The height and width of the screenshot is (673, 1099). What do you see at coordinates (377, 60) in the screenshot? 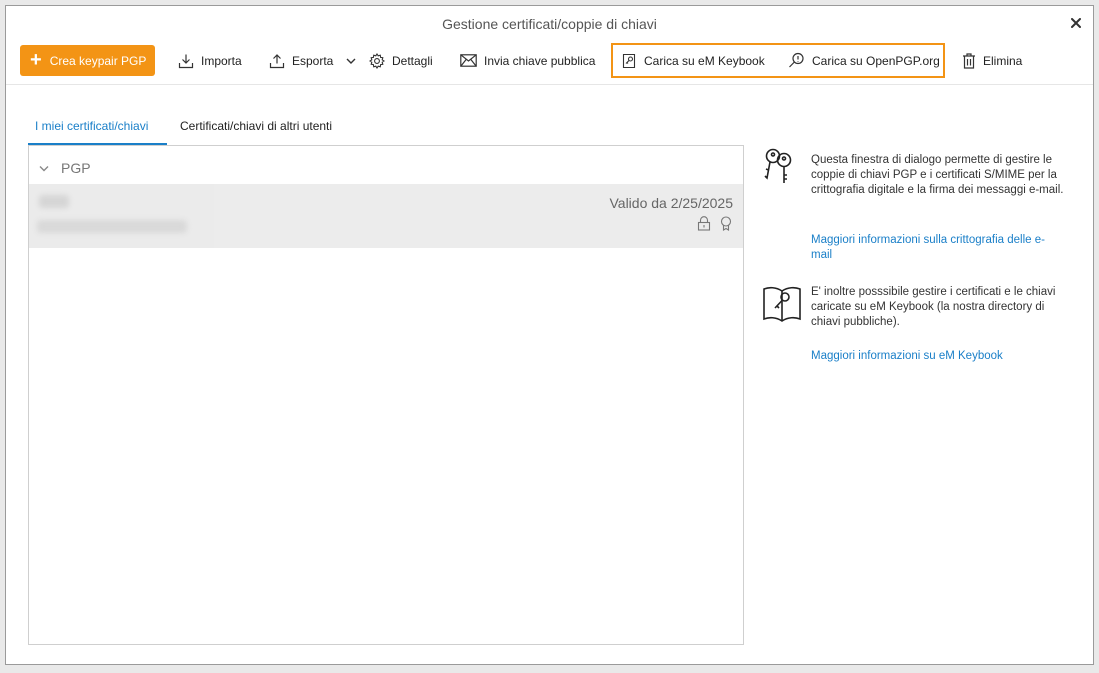
I see `gear-icon` at bounding box center [377, 60].